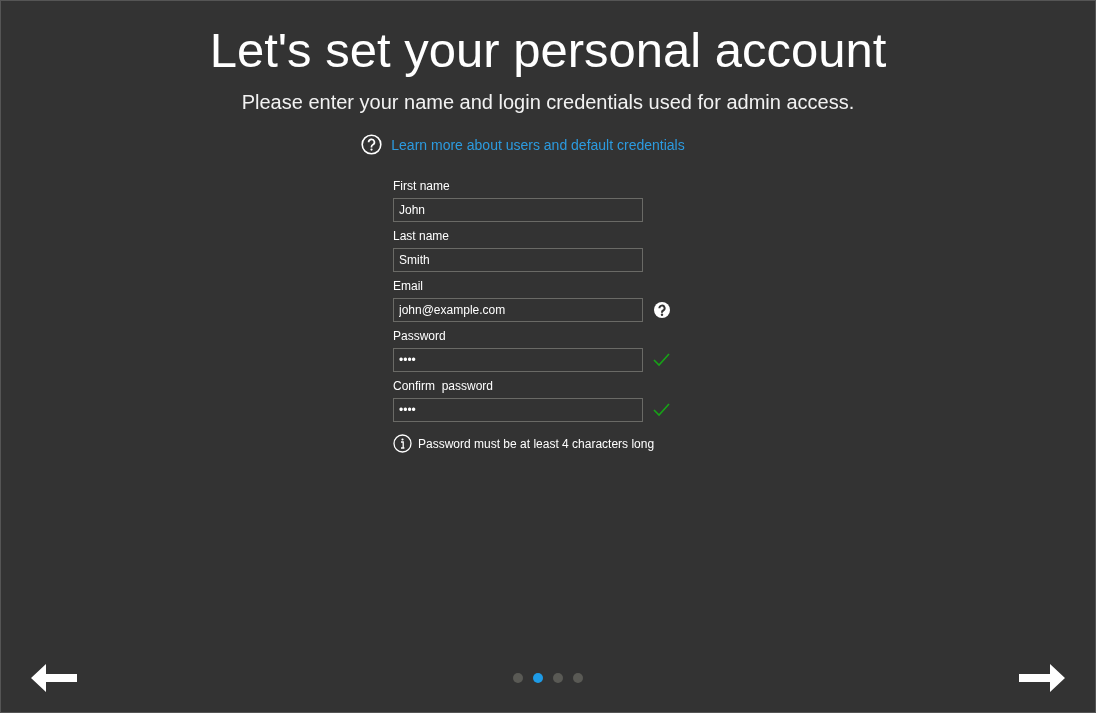 Image resolution: width=1096 pixels, height=713 pixels. What do you see at coordinates (518, 310) in the screenshot?
I see `input-field: john@example.com` at bounding box center [518, 310].